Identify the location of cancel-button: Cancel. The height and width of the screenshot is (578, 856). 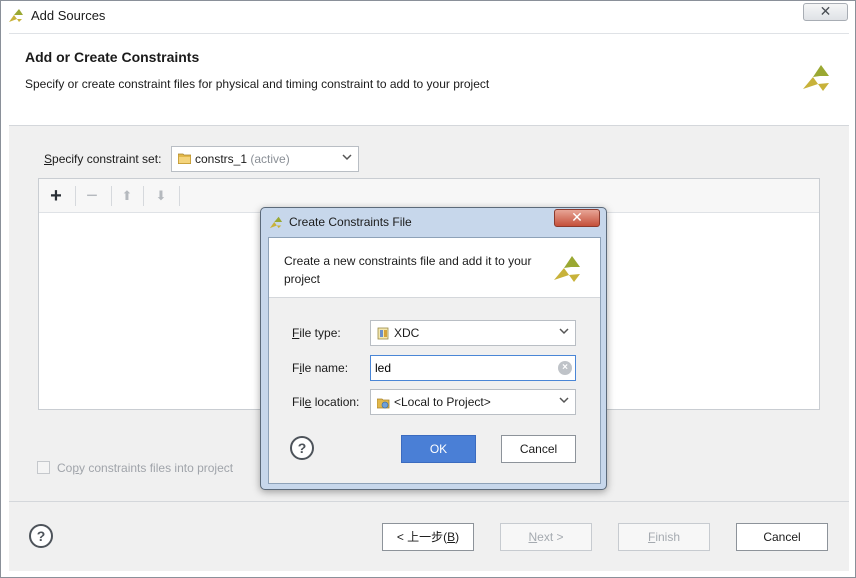
(782, 537).